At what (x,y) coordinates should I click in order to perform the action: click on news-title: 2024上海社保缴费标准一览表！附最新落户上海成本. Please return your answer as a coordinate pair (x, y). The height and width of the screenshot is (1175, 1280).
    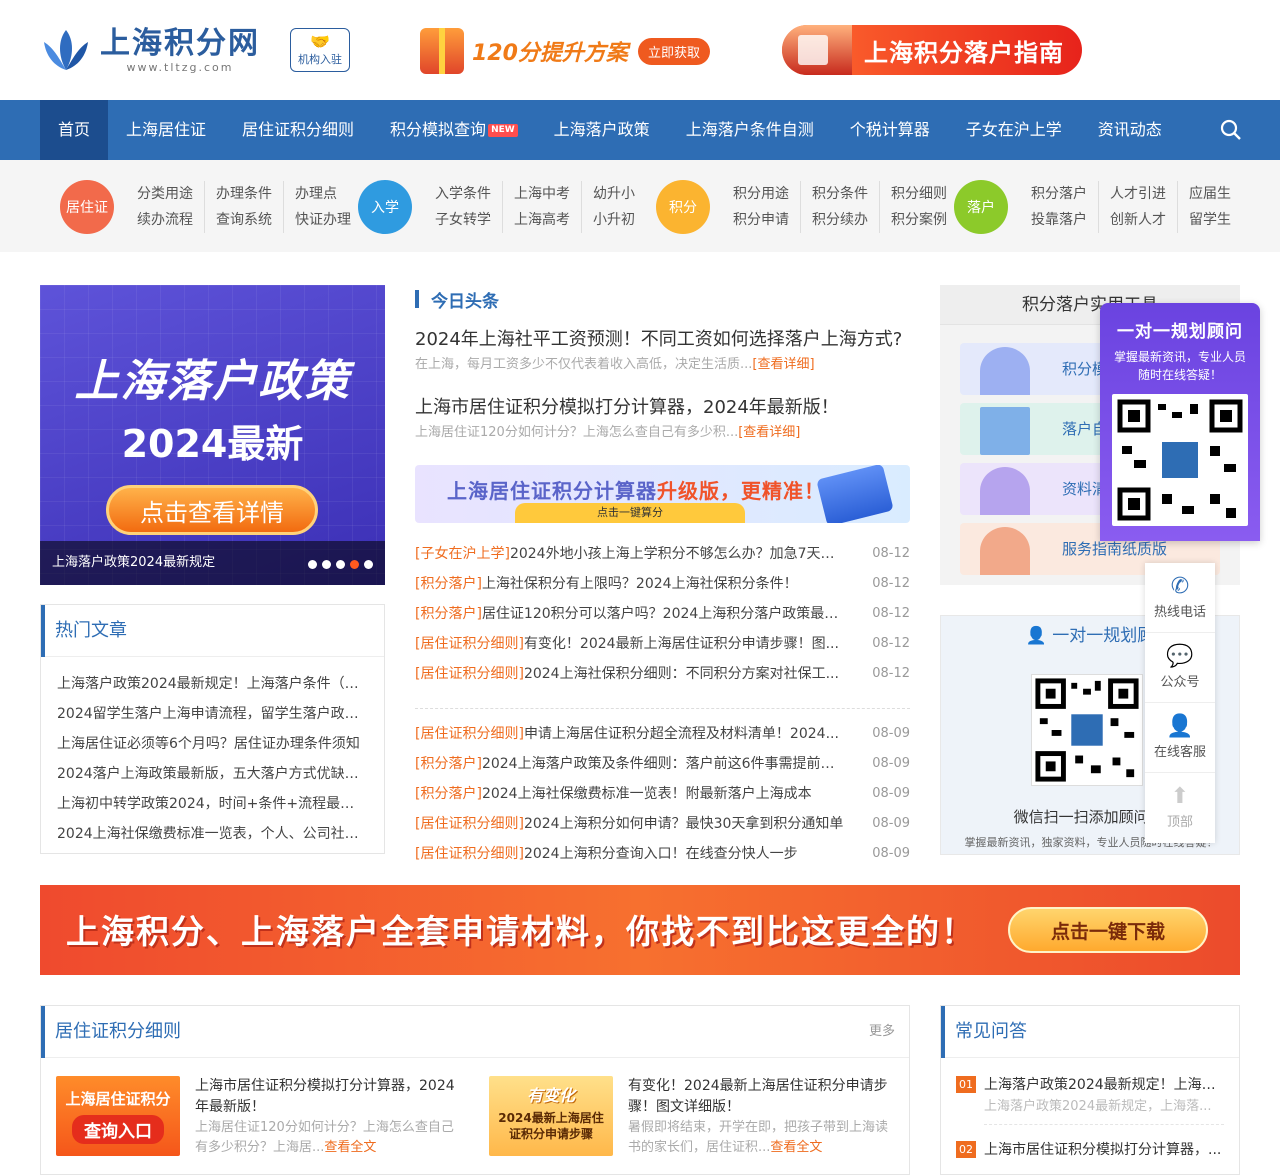
    Looking at the image, I should click on (647, 794).